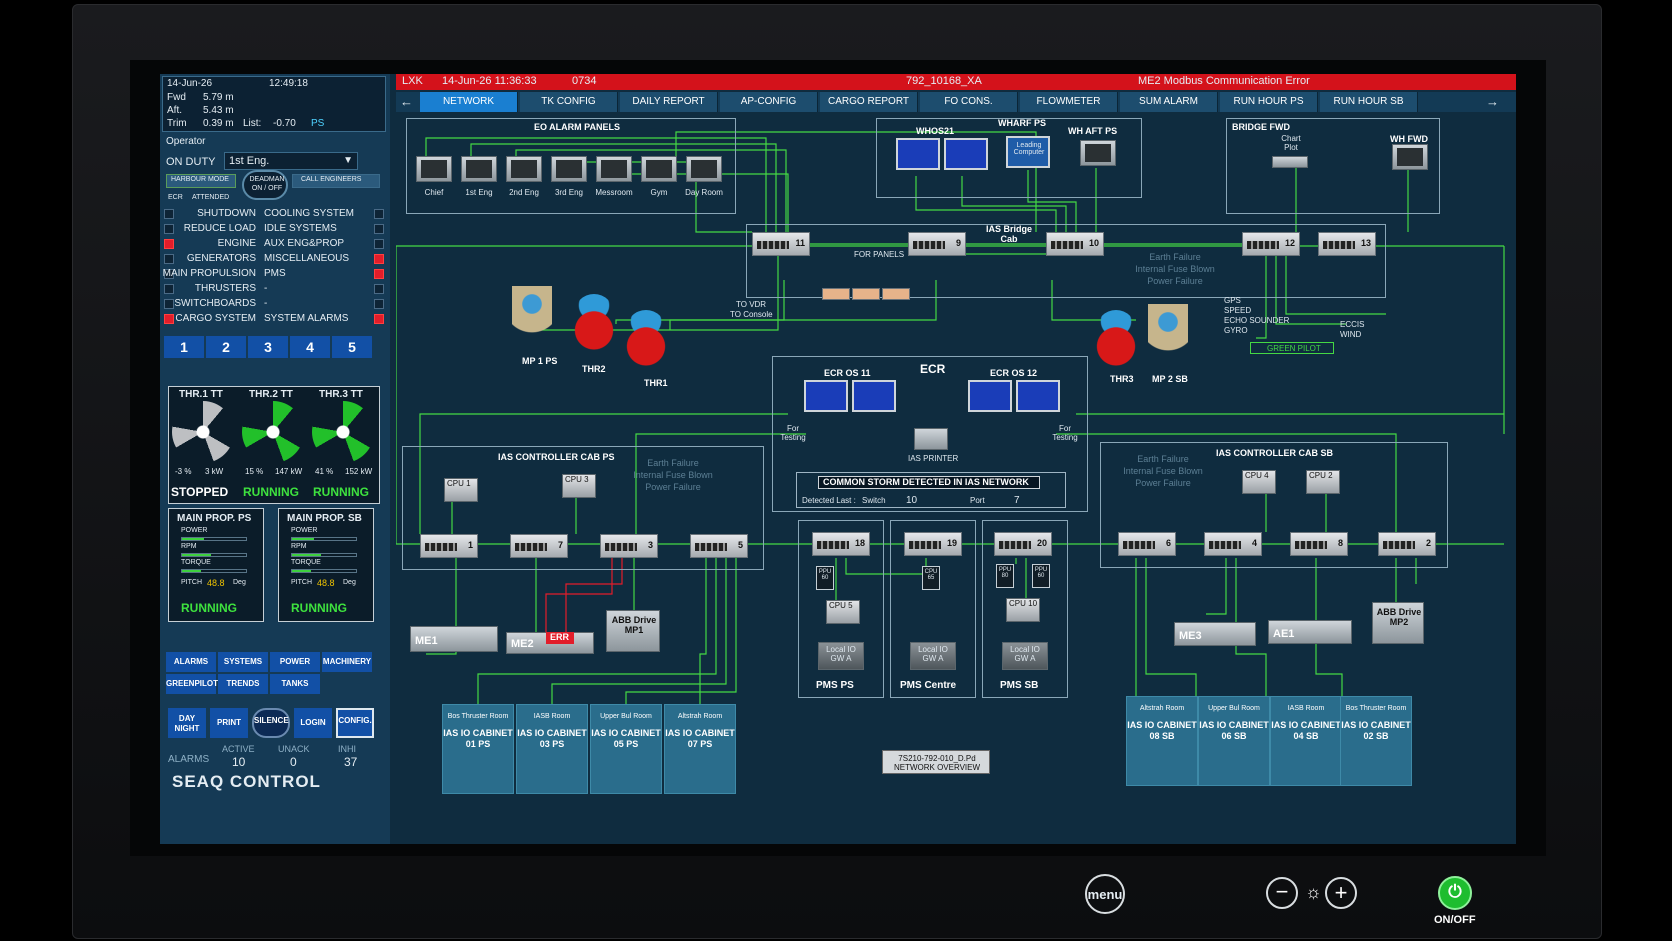 Image resolution: width=1672 pixels, height=941 pixels. Describe the element at coordinates (769, 102) in the screenshot. I see `tab-ap-config: AP-CONFIG` at that location.